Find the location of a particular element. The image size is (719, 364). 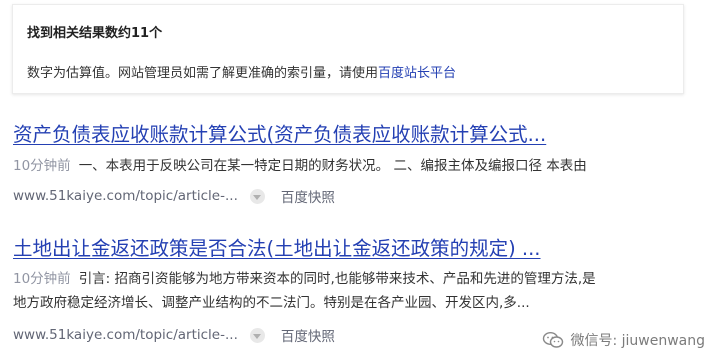

result-cache-link-1: 百度快照 is located at coordinates (308, 196).